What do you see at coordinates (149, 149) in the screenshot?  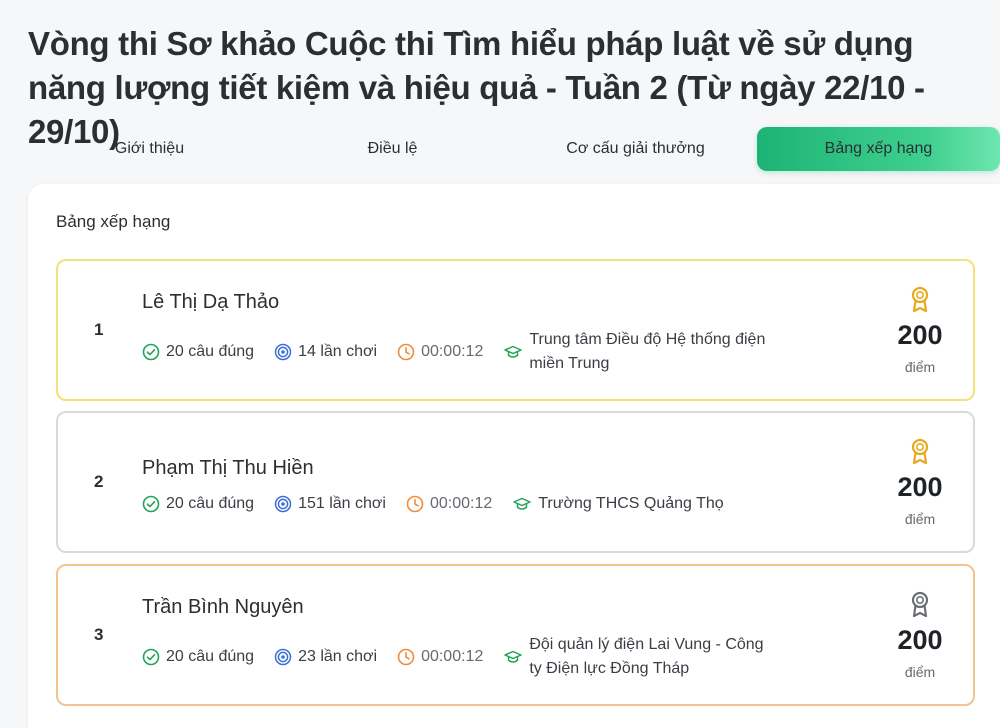 I see `tab-introduction: Giới thiệu` at bounding box center [149, 149].